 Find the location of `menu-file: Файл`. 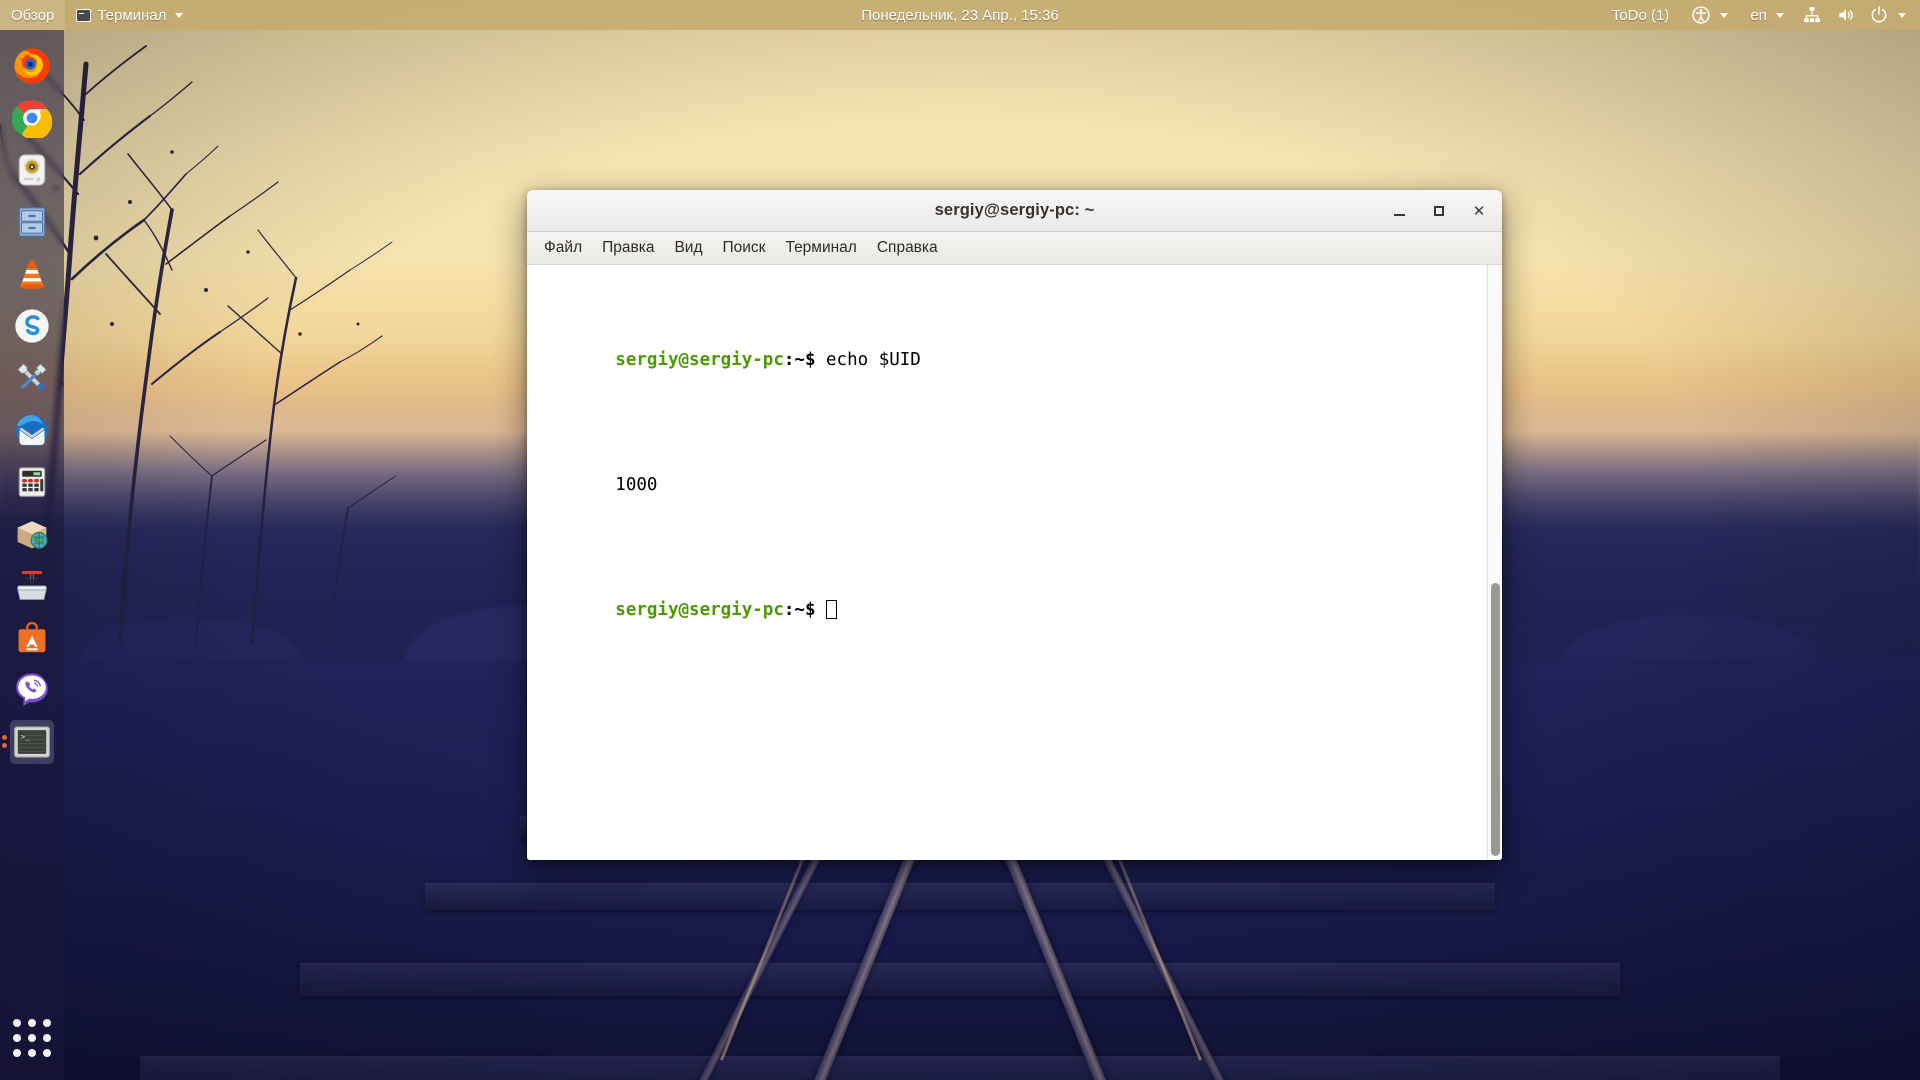

menu-file: Файл is located at coordinates (563, 248).